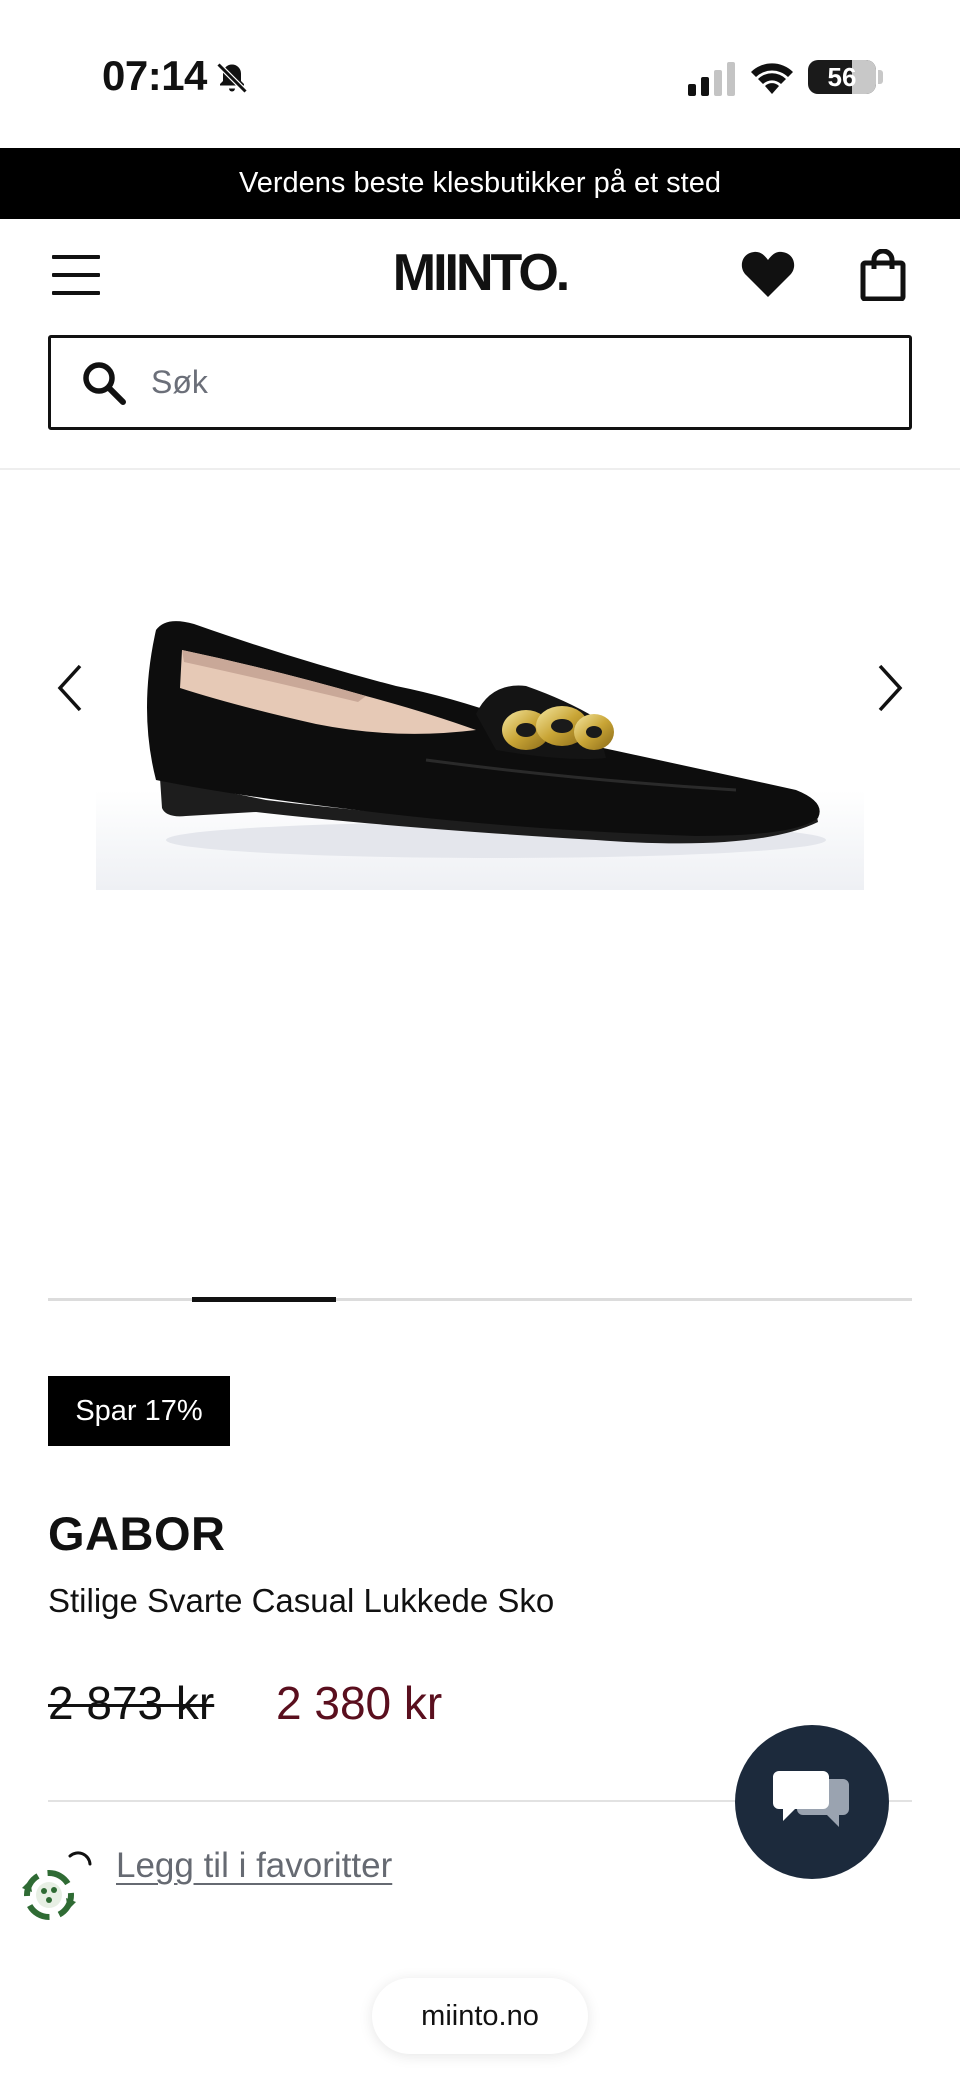 The width and height of the screenshot is (960, 2087). Describe the element at coordinates (811, 1799) in the screenshot. I see `chat-icon` at that location.